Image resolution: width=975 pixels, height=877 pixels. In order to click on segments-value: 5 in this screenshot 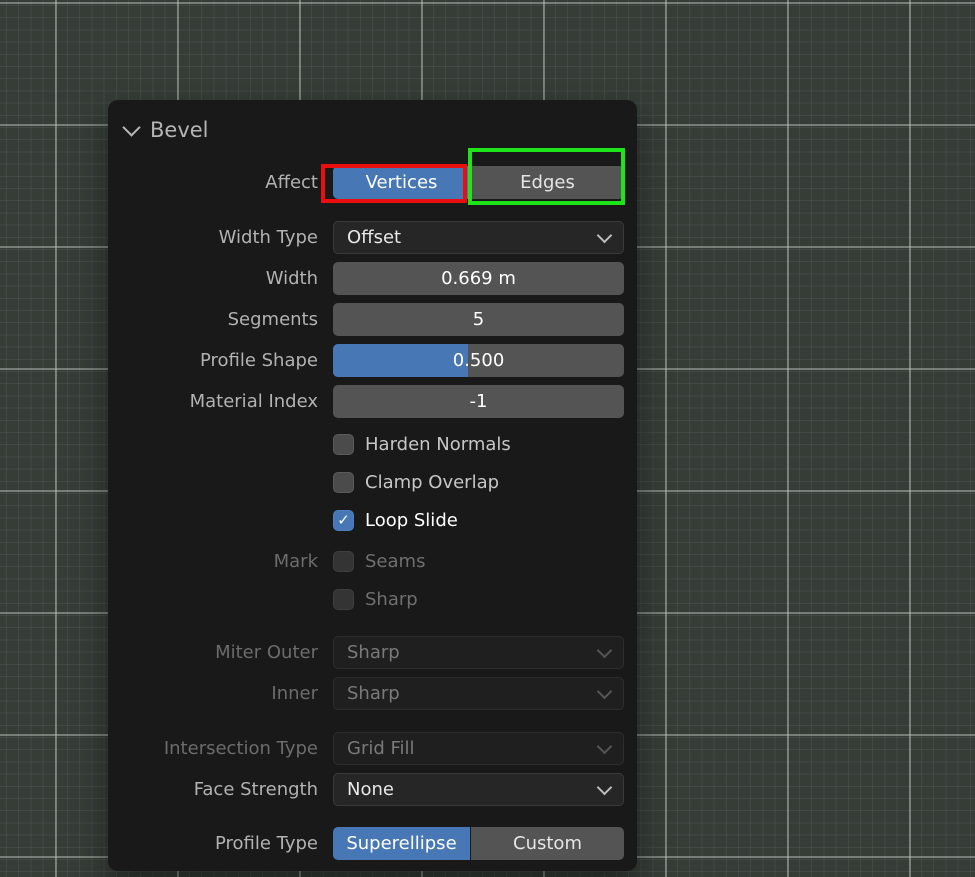, I will do `click(478, 319)`.